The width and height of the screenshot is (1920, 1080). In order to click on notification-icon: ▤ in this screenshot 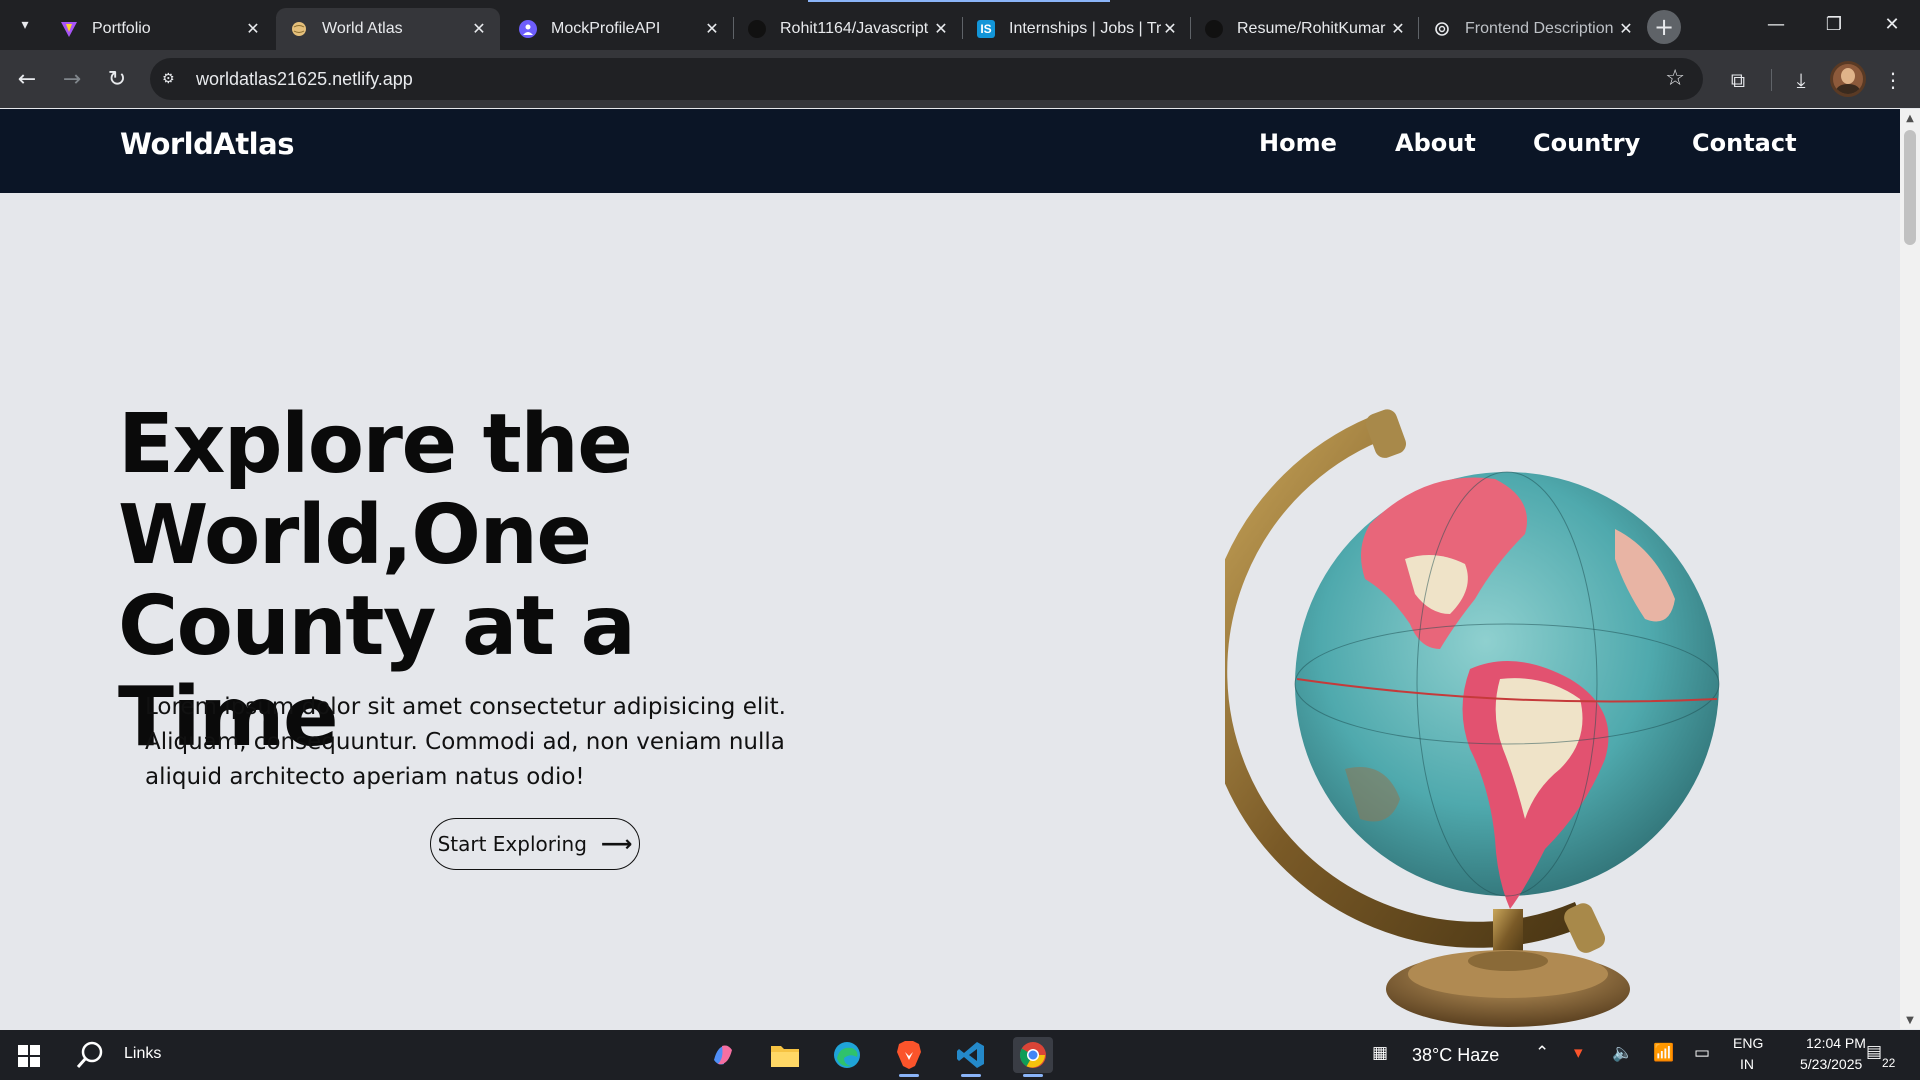, I will do `click(1874, 1052)`.